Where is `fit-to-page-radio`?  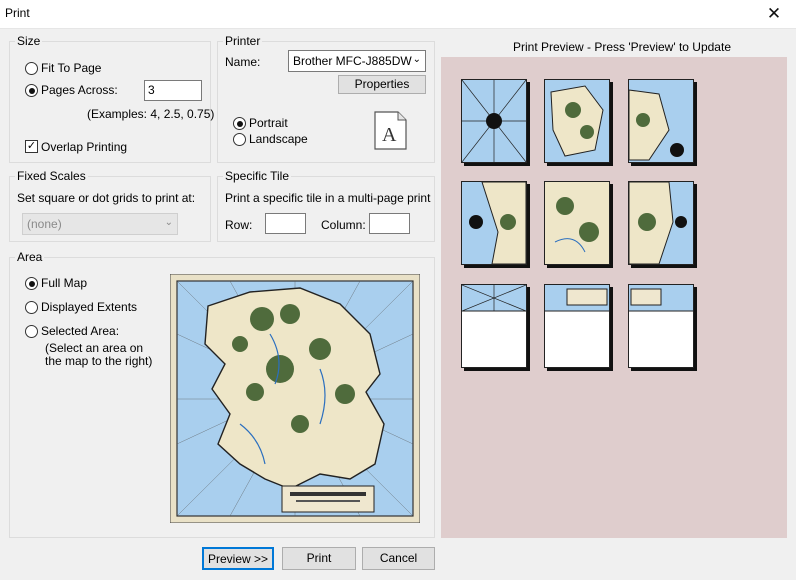
fit-to-page-radio is located at coordinates (31, 68).